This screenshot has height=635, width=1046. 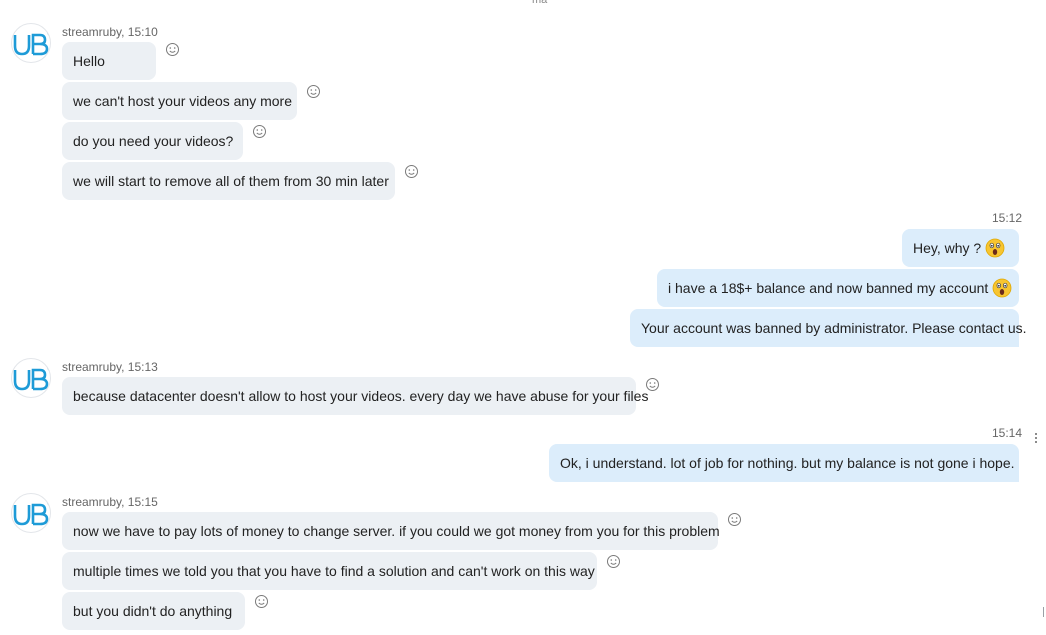 I want to click on message-text: do you need your videos?, so click(x=153, y=141).